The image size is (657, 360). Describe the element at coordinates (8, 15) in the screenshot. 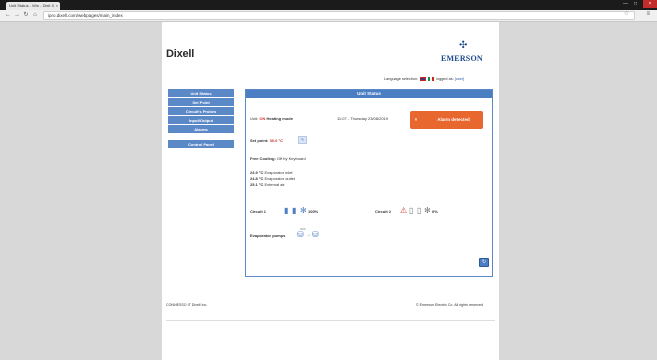

I see `back-icon: ←` at that location.